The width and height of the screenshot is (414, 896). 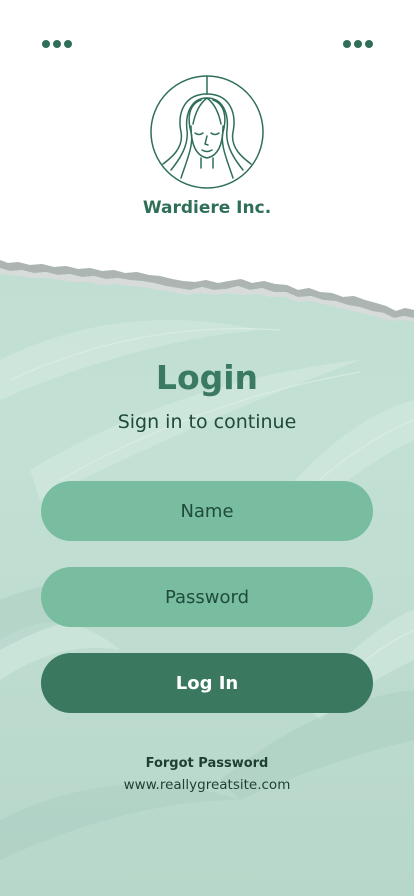 What do you see at coordinates (207, 208) in the screenshot?
I see `company-name: Wardiere Inc.` at bounding box center [207, 208].